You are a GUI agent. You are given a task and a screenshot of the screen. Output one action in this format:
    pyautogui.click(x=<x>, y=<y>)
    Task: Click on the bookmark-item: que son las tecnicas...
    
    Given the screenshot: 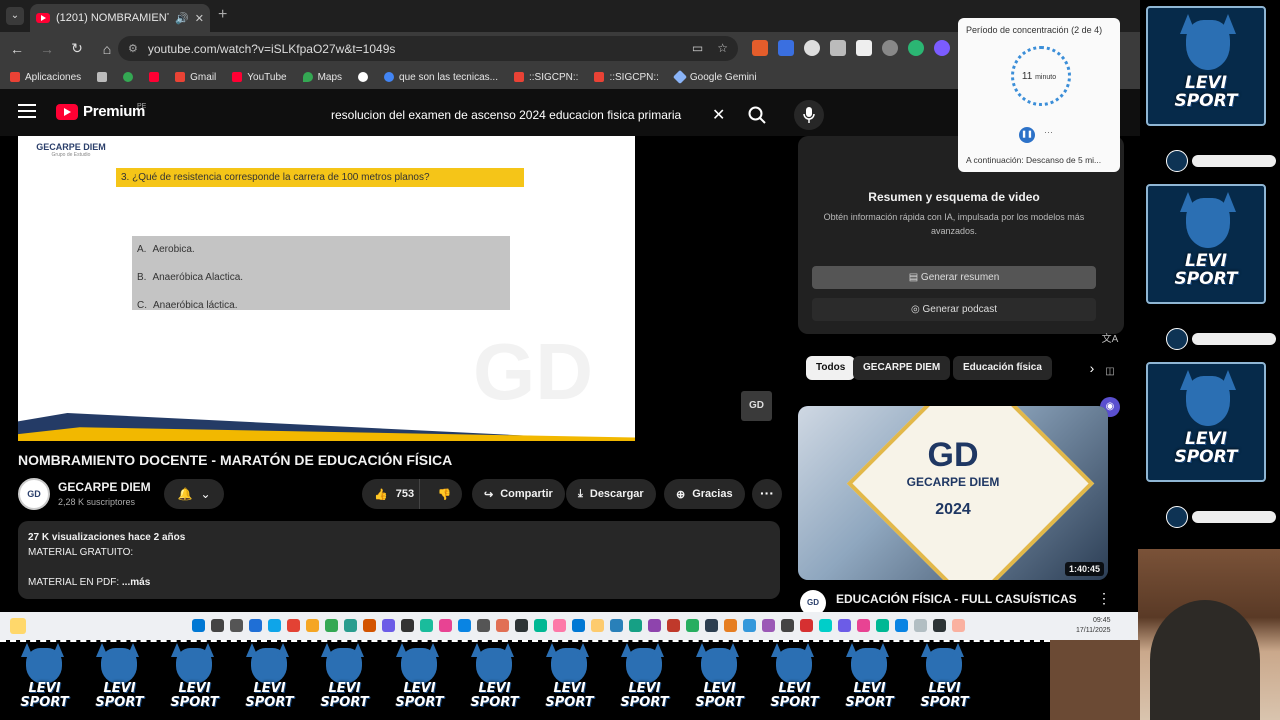 What is the action you would take?
    pyautogui.click(x=441, y=77)
    